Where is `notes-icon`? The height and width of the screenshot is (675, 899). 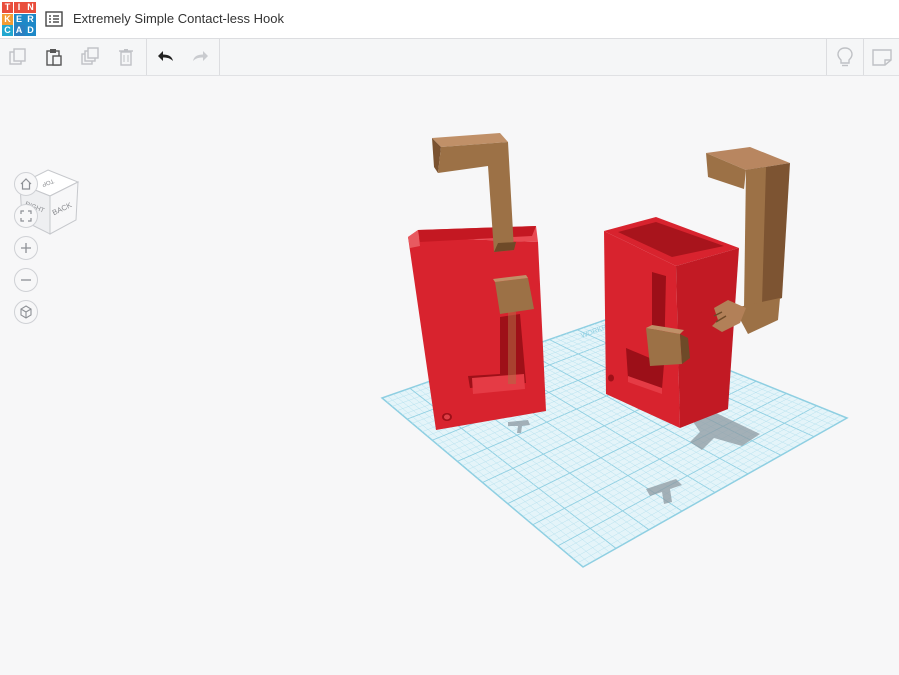 notes-icon is located at coordinates (881, 57).